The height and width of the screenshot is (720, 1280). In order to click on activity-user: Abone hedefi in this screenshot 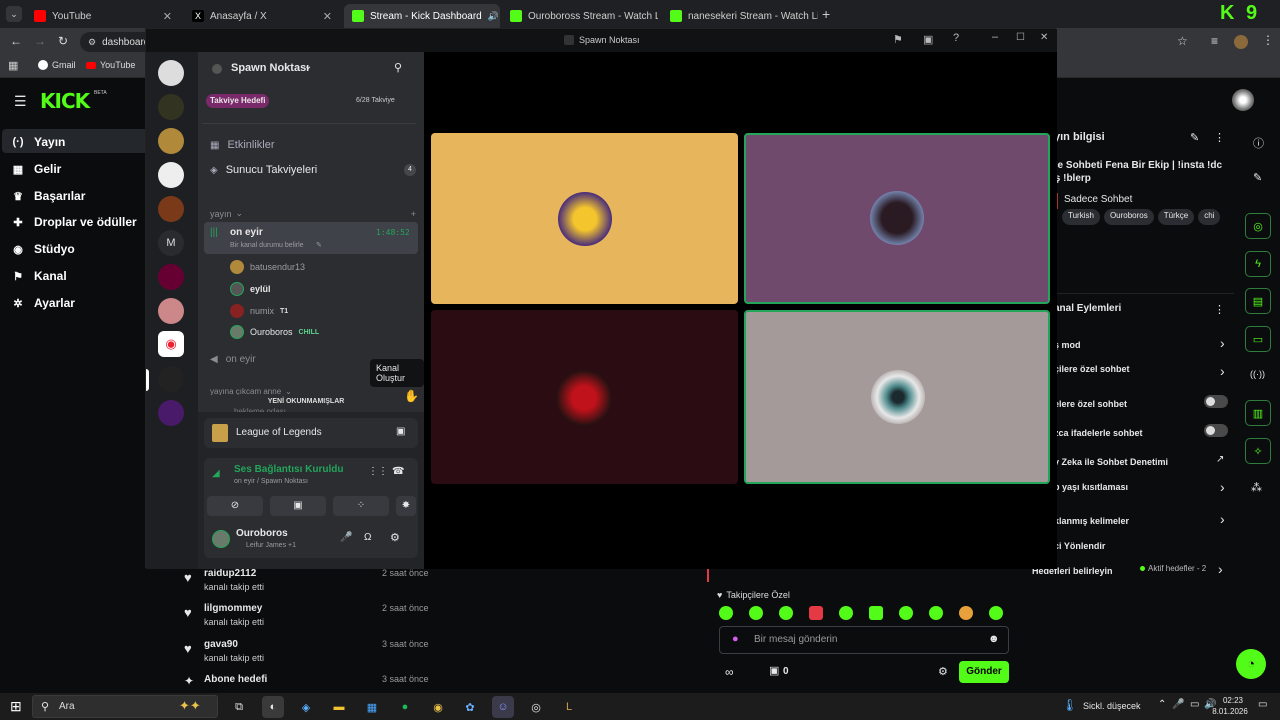, I will do `click(235, 679)`.